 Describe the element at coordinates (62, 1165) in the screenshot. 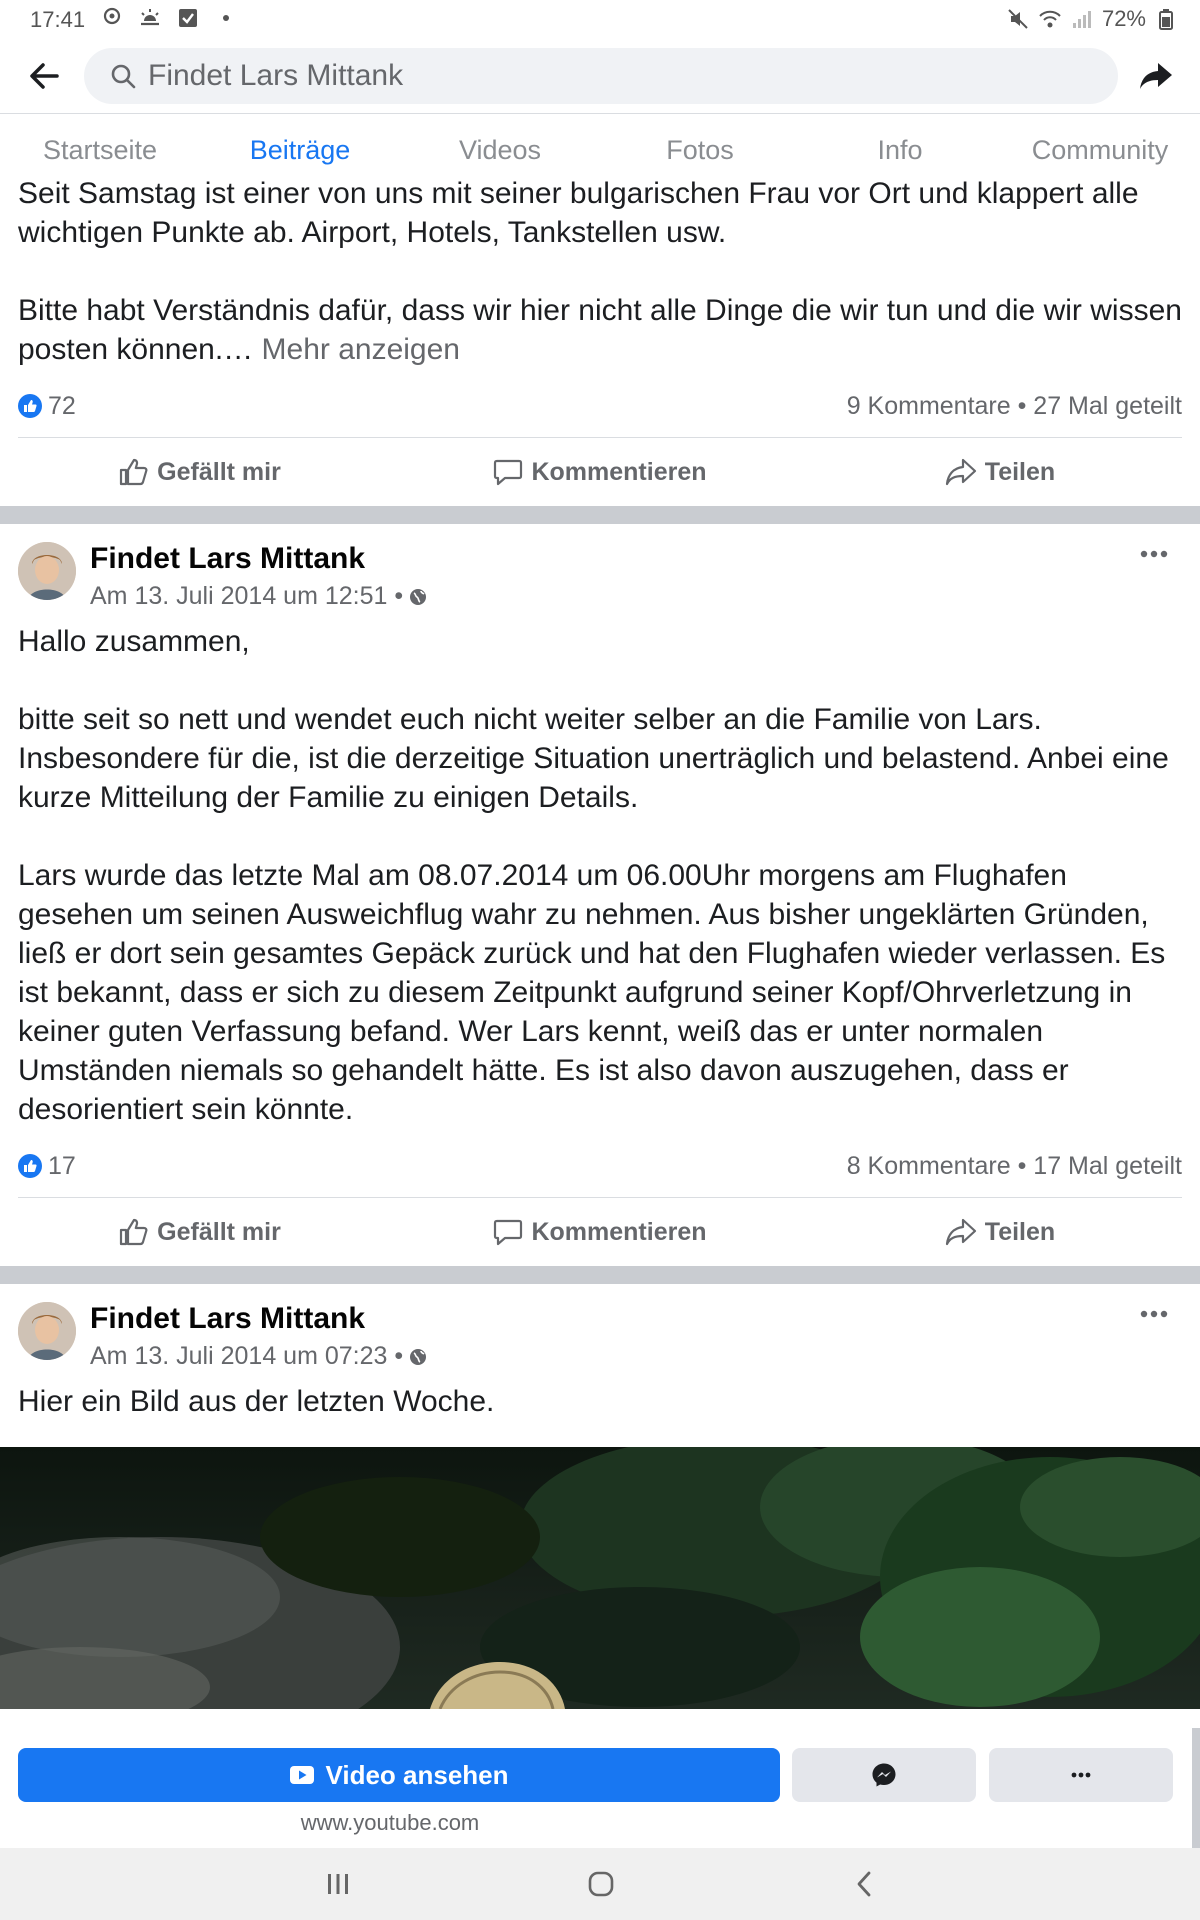

I see `like-count: 17` at that location.